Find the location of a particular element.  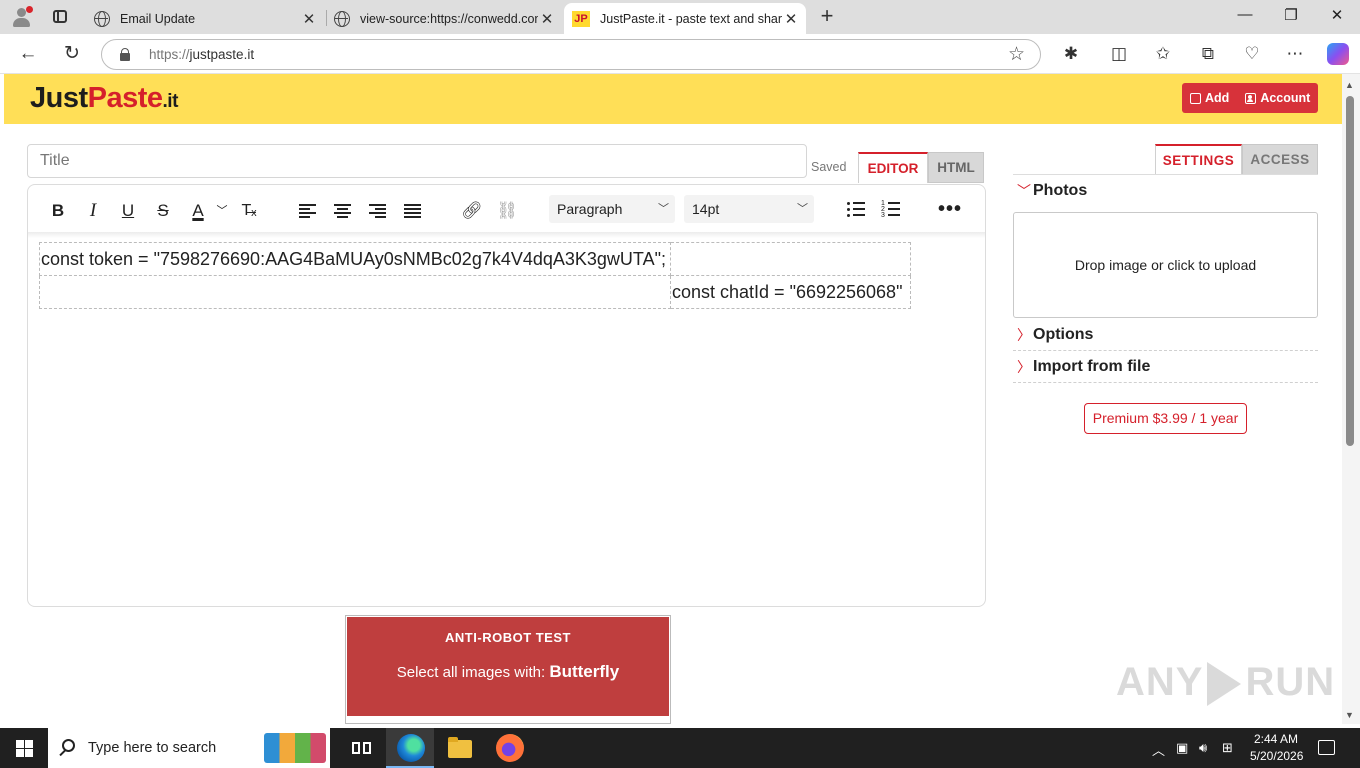

tab-view-source: view-source:https://conwedd.com ✕ is located at coordinates (444, 18).